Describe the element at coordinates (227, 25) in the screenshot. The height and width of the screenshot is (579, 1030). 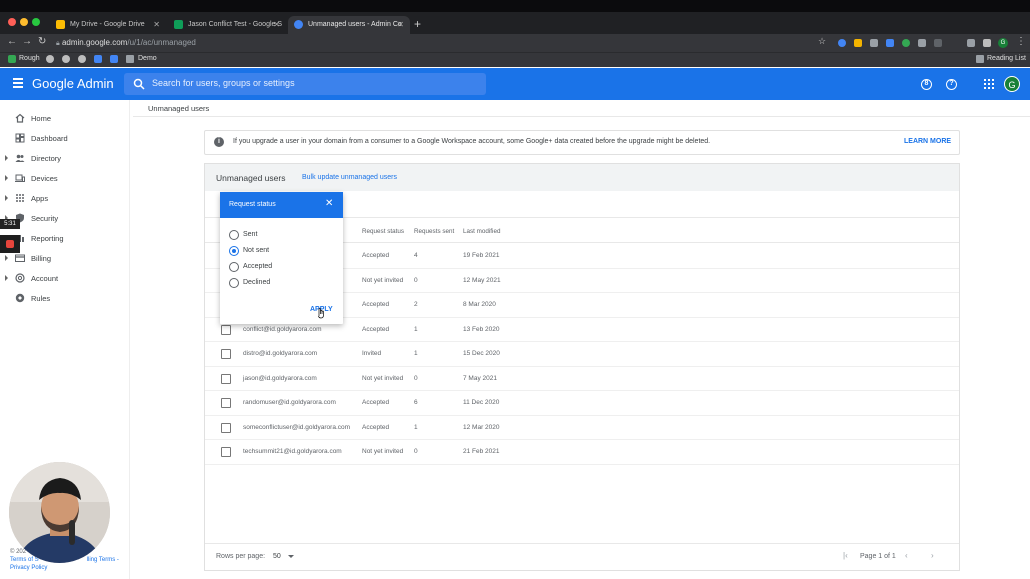
I see `tab-sheets: Jason Conflict Test - Google S ✕` at that location.